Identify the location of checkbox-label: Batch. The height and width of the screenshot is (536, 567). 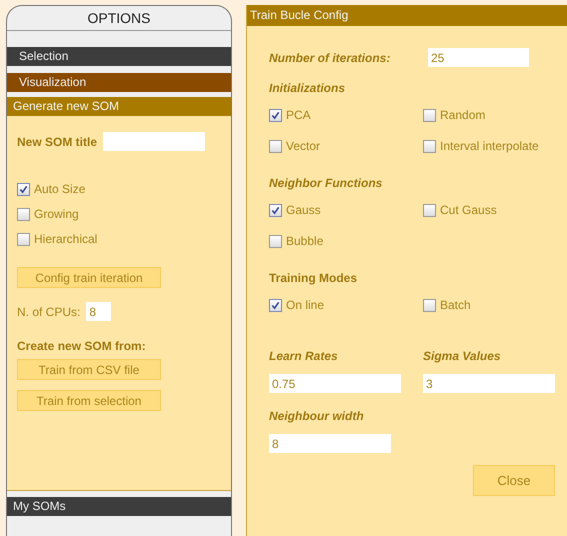
(455, 305).